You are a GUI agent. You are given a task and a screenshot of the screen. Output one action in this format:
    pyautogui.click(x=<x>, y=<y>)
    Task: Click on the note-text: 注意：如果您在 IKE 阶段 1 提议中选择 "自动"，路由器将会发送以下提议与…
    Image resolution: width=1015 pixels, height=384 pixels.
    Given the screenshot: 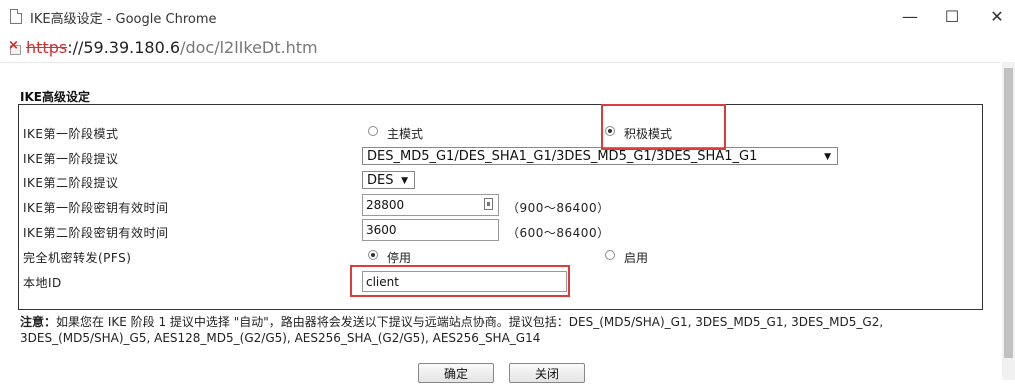 What is the action you would take?
    pyautogui.click(x=505, y=330)
    